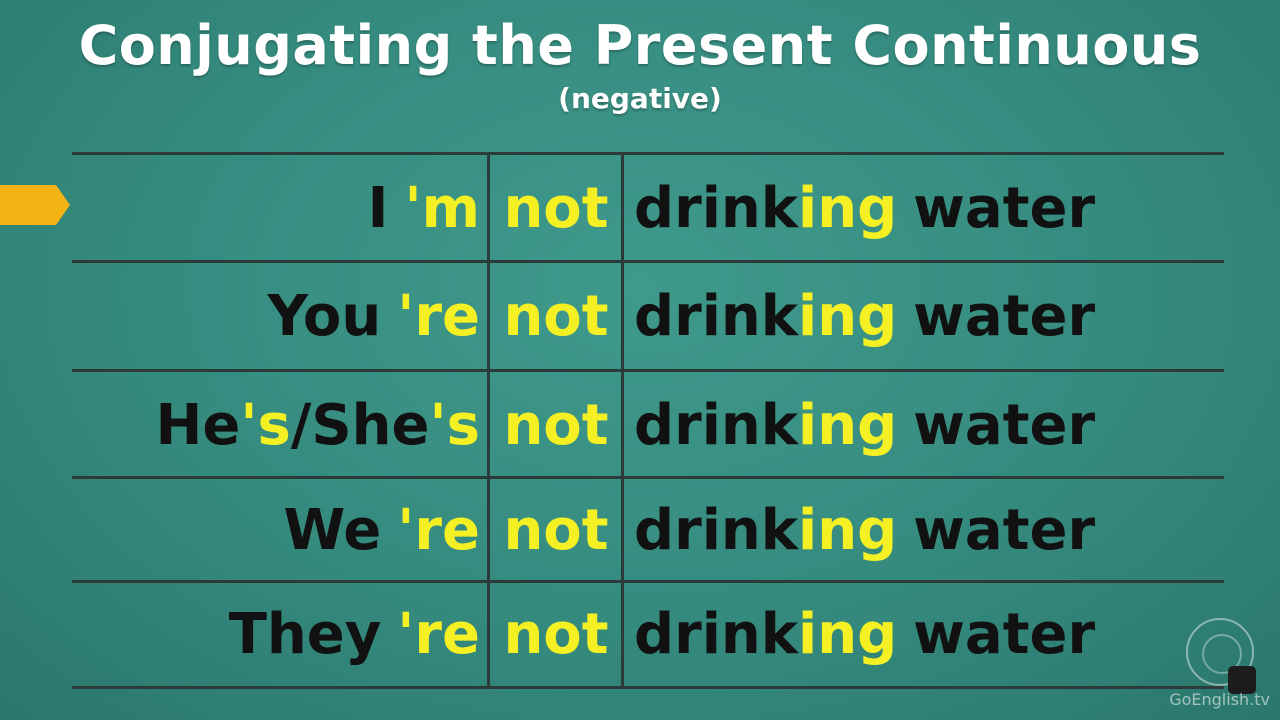  What do you see at coordinates (648, 687) in the screenshot?
I see `grid-line-bottom` at bounding box center [648, 687].